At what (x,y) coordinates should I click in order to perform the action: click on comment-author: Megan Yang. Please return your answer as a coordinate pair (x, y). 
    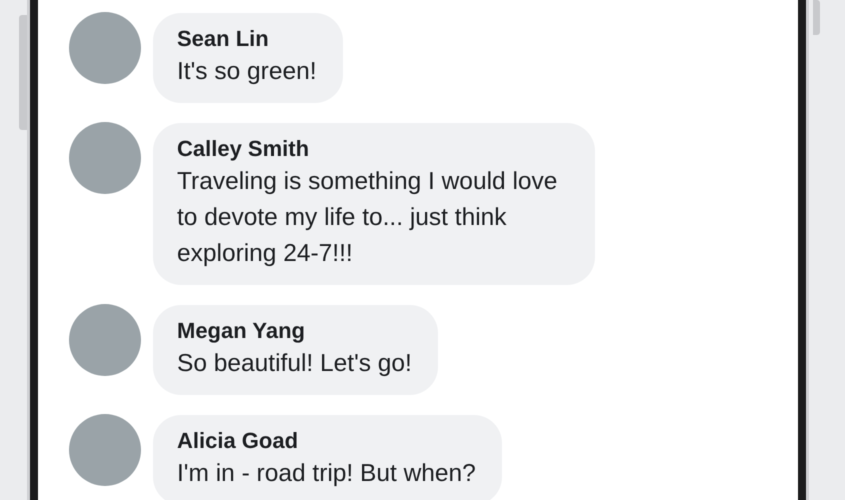
    Looking at the image, I should click on (294, 331).